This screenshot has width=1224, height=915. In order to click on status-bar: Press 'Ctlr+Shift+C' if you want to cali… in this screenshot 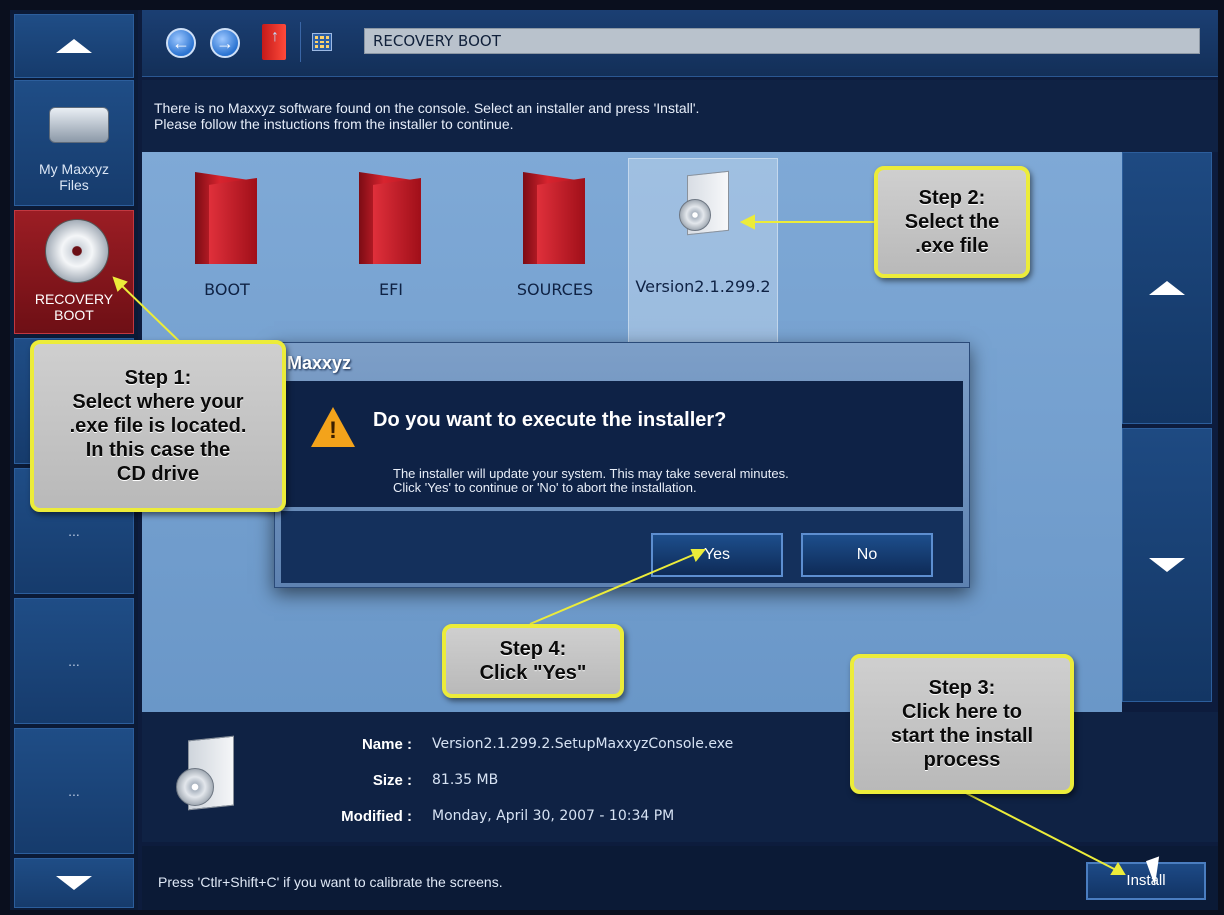, I will do `click(680, 878)`.